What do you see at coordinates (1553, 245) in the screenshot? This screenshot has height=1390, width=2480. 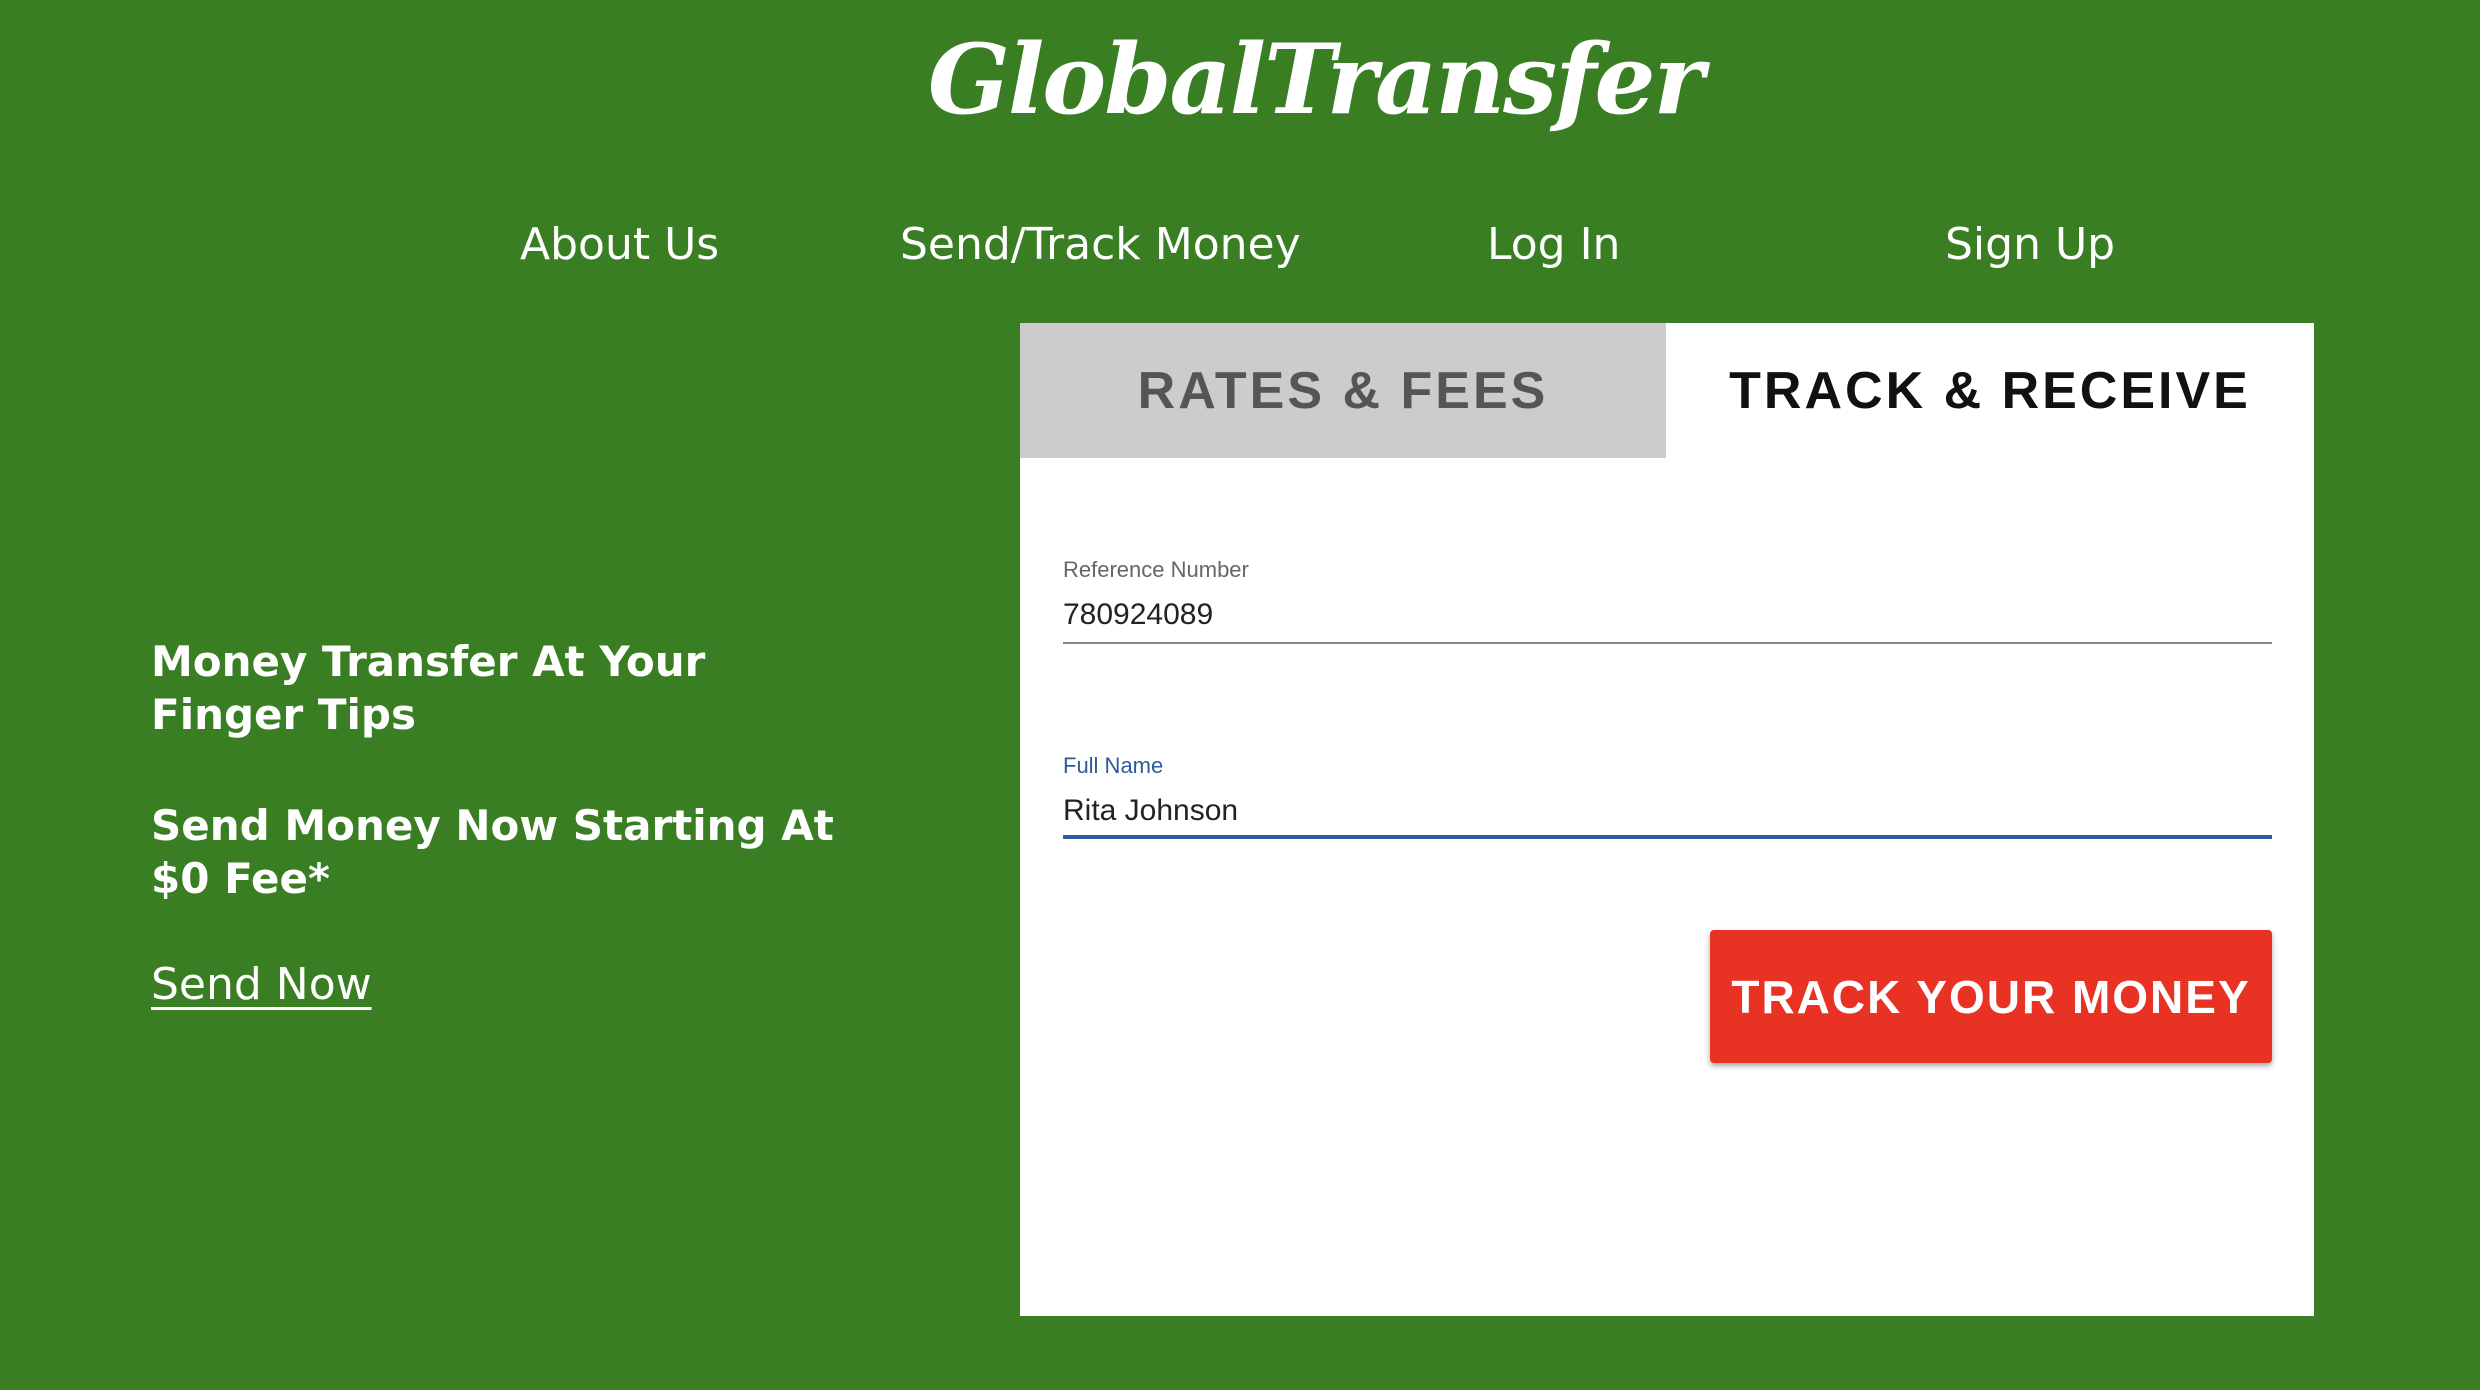 I see `nav-log-in: Log In` at bounding box center [1553, 245].